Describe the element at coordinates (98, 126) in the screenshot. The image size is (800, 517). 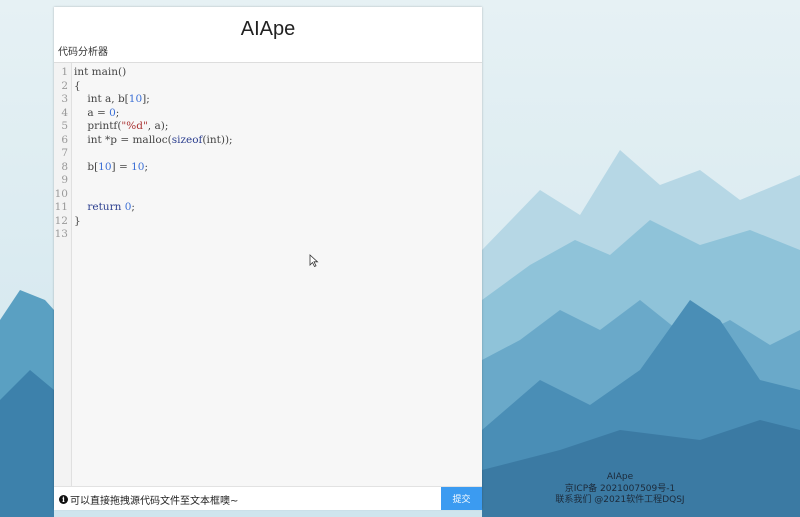
I see `code-token: printf(` at that location.